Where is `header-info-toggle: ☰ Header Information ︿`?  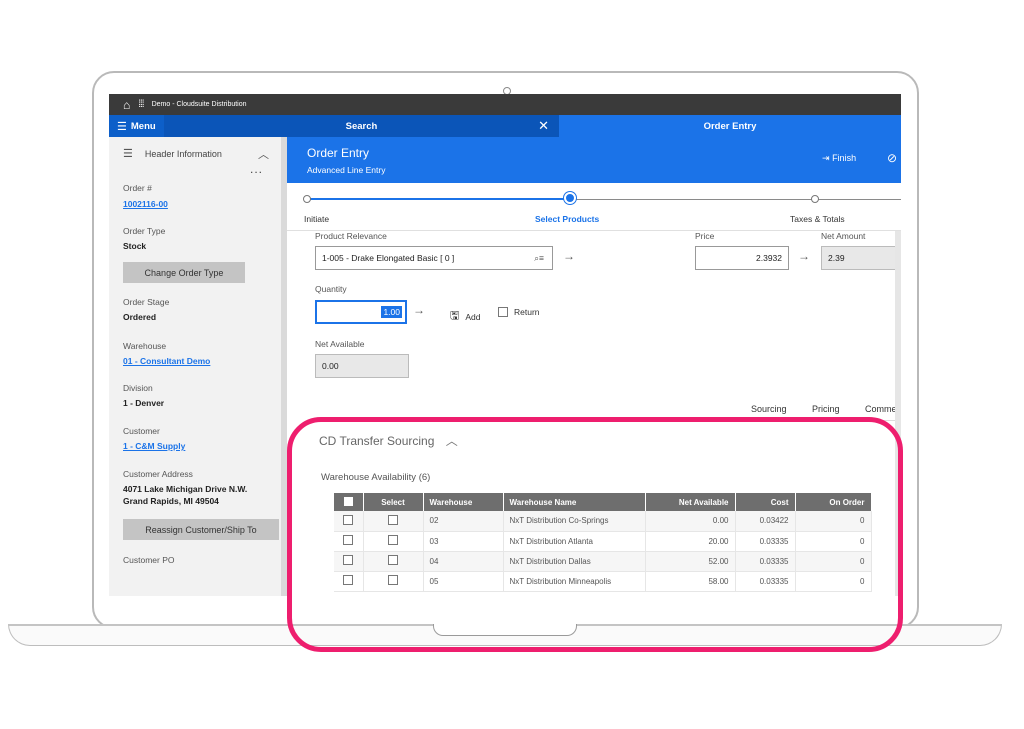
header-info-toggle: ☰ Header Information ︿ is located at coordinates (198, 154).